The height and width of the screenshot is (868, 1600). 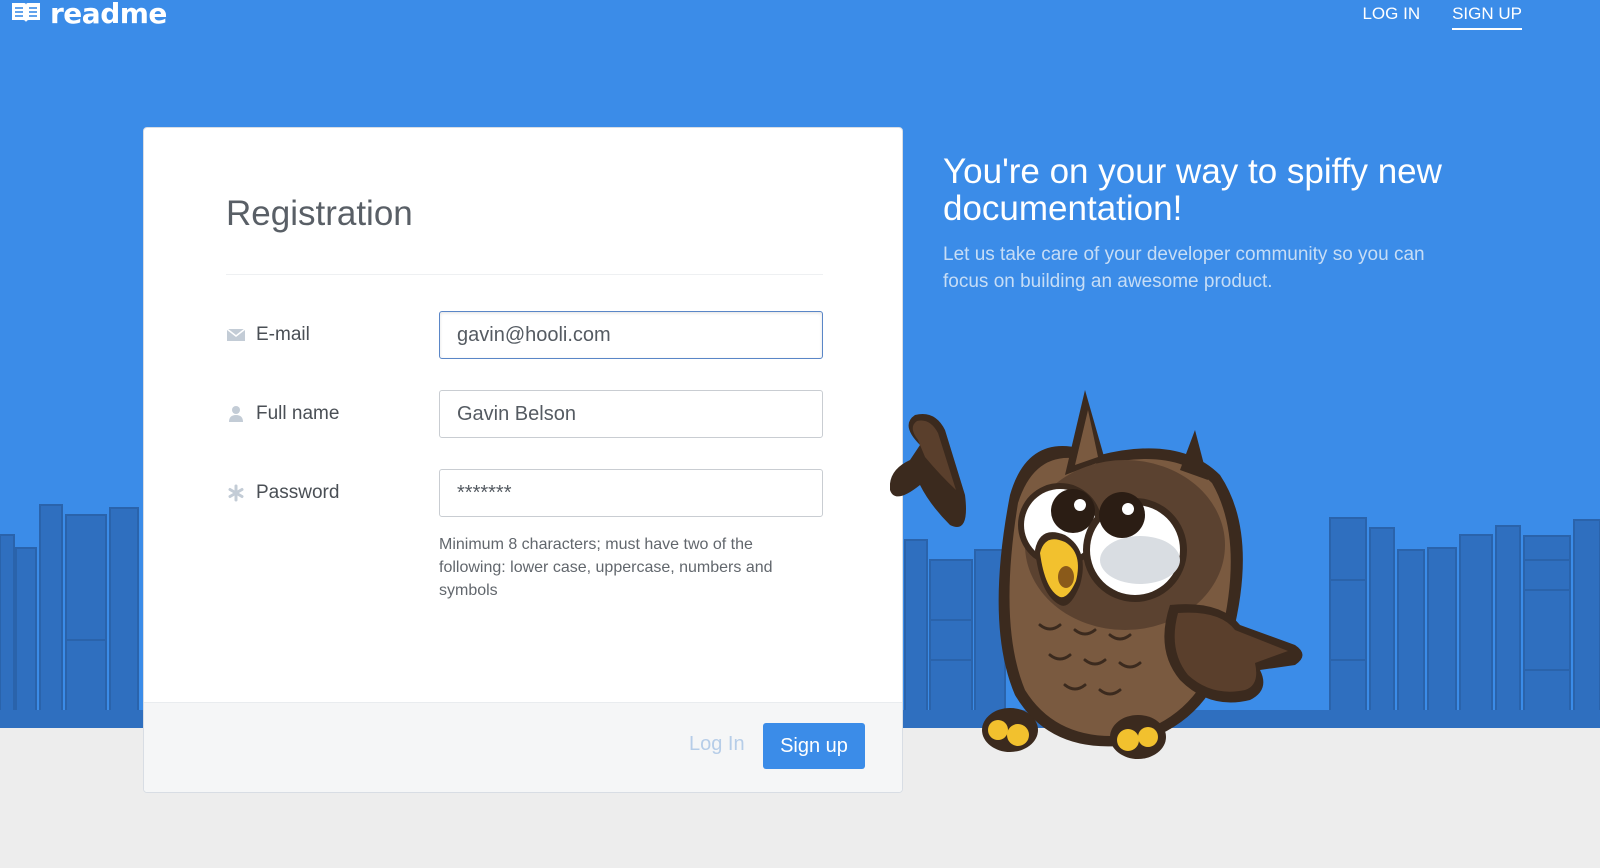 What do you see at coordinates (1487, 17) in the screenshot?
I see `nav-signup-link: SIGN UP` at bounding box center [1487, 17].